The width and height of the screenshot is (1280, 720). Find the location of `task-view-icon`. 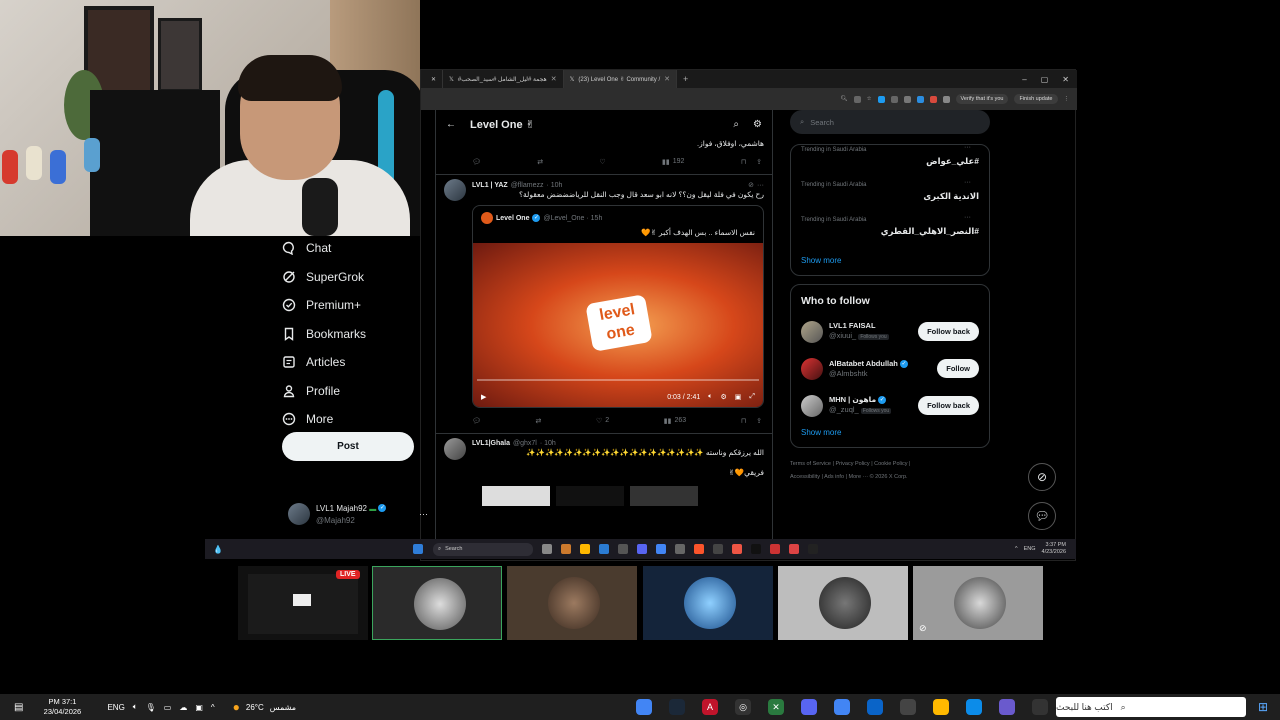

task-view-icon is located at coordinates (546, 549).